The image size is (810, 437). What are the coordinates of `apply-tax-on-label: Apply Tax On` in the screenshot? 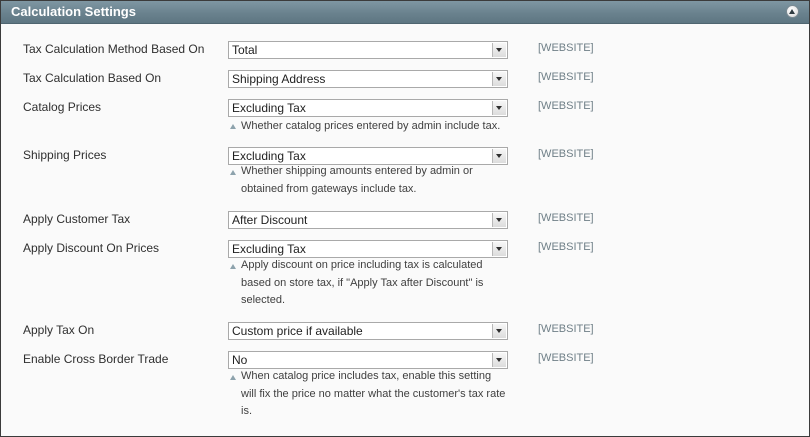 It's located at (59, 330).